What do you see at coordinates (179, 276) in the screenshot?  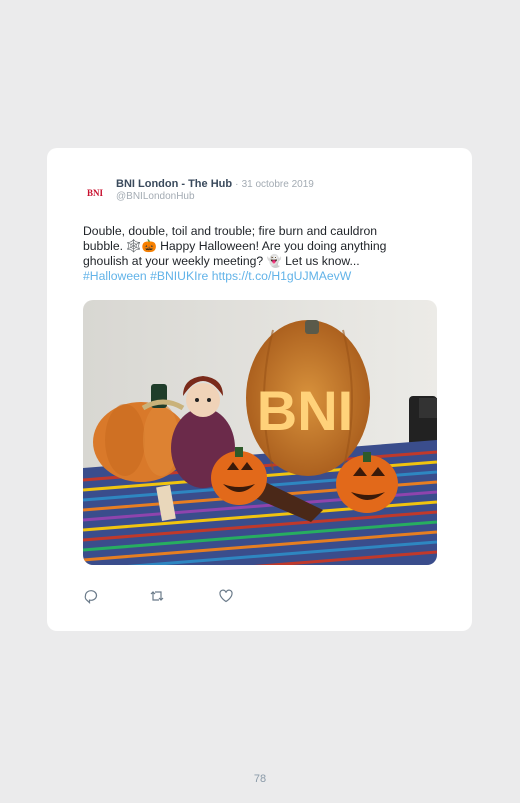 I see `hashtag-bniukire: #BNIUKIre` at bounding box center [179, 276].